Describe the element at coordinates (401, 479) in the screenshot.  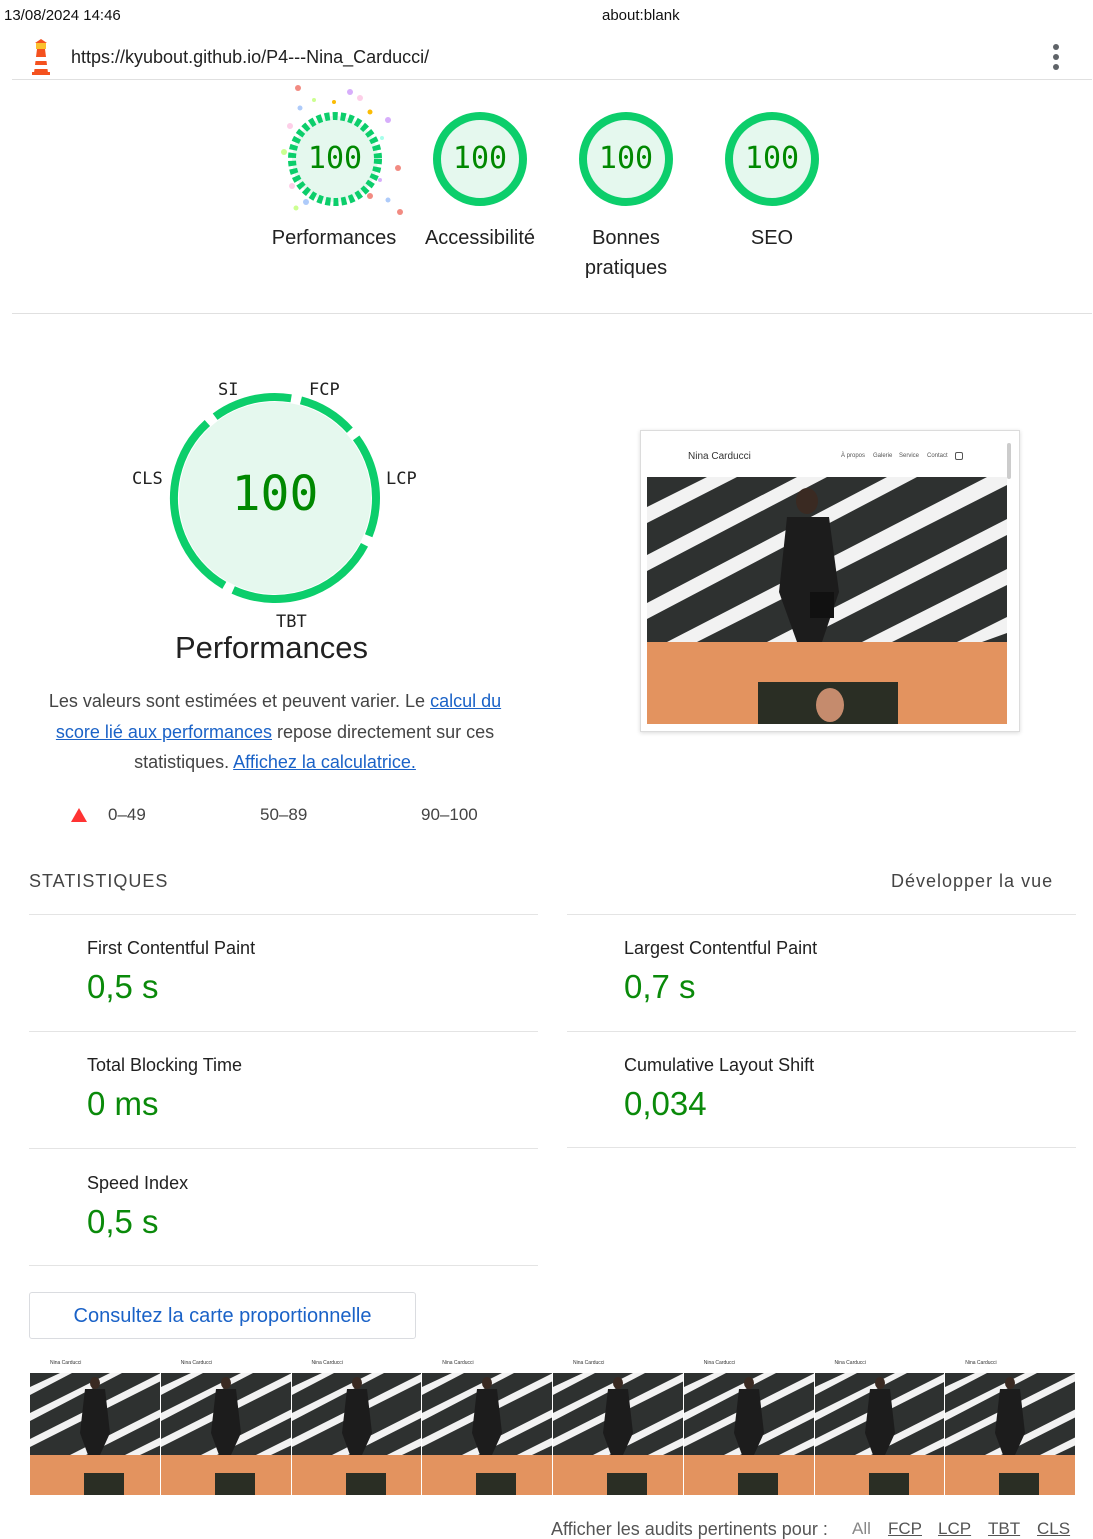
I see `metric-tag-lcp: LCP` at that location.